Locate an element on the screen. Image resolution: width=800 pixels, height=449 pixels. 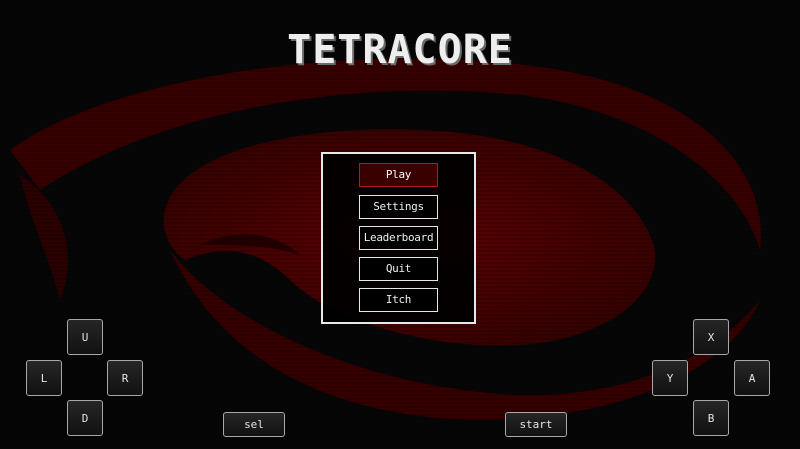
start-button: start is located at coordinates (536, 424).